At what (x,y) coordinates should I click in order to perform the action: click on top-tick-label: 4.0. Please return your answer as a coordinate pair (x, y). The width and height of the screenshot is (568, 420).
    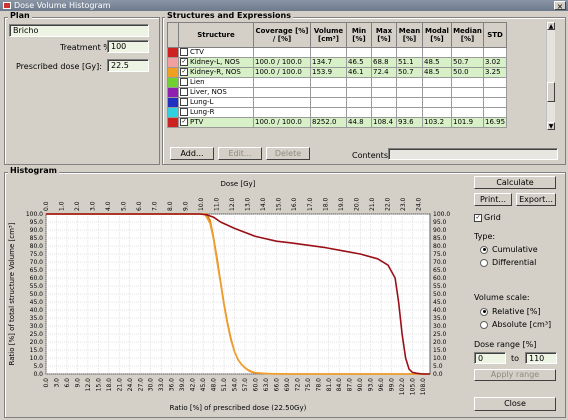
    Looking at the image, I should click on (108, 206).